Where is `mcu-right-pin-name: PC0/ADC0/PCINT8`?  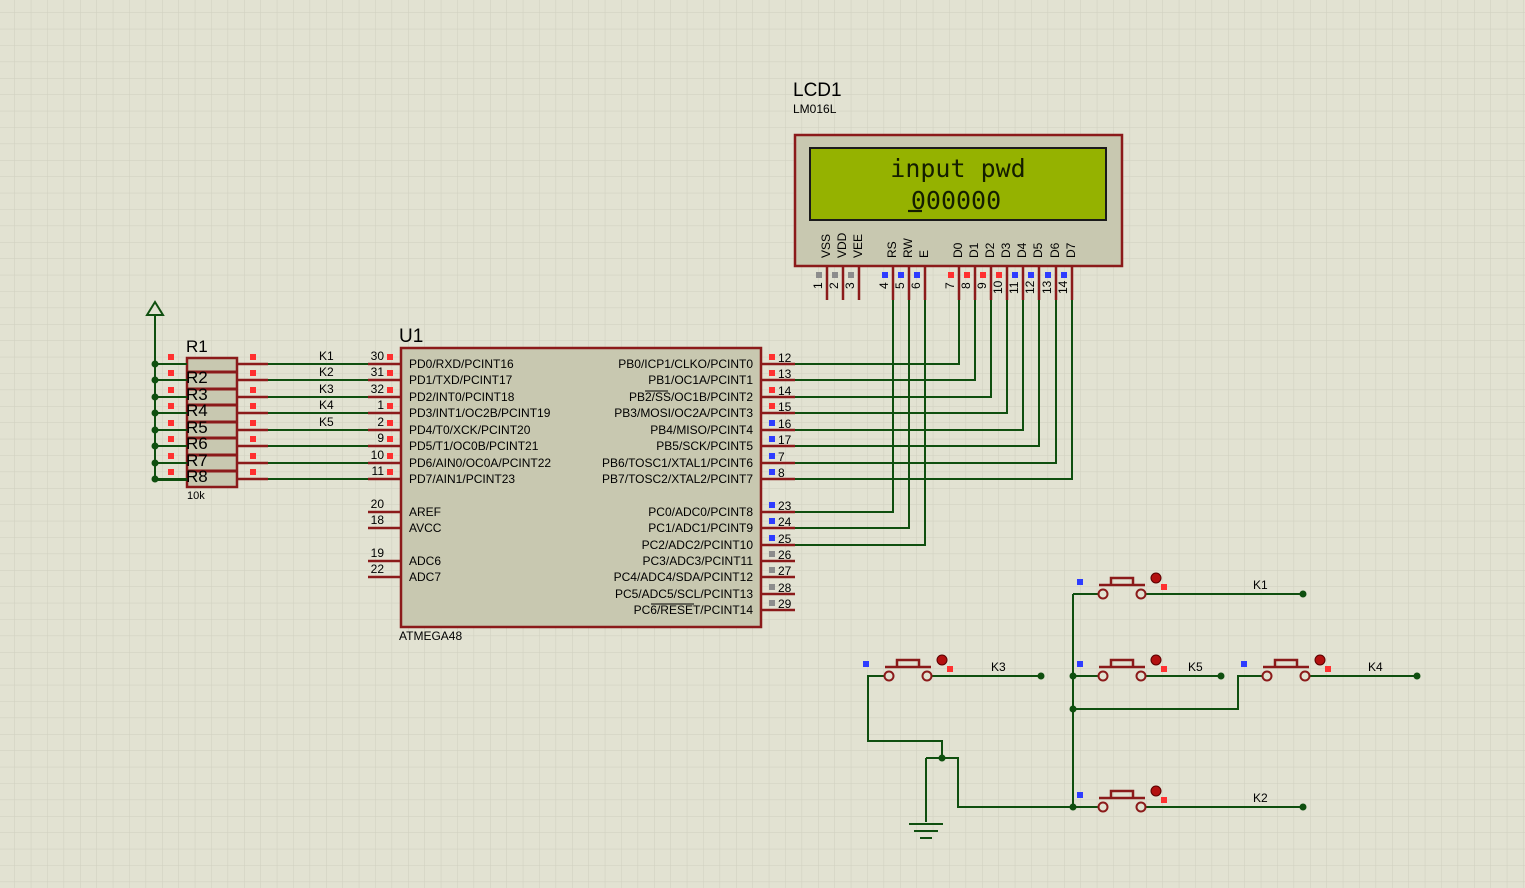
mcu-right-pin-name: PC0/ADC0/PCINT8 is located at coordinates (700, 512).